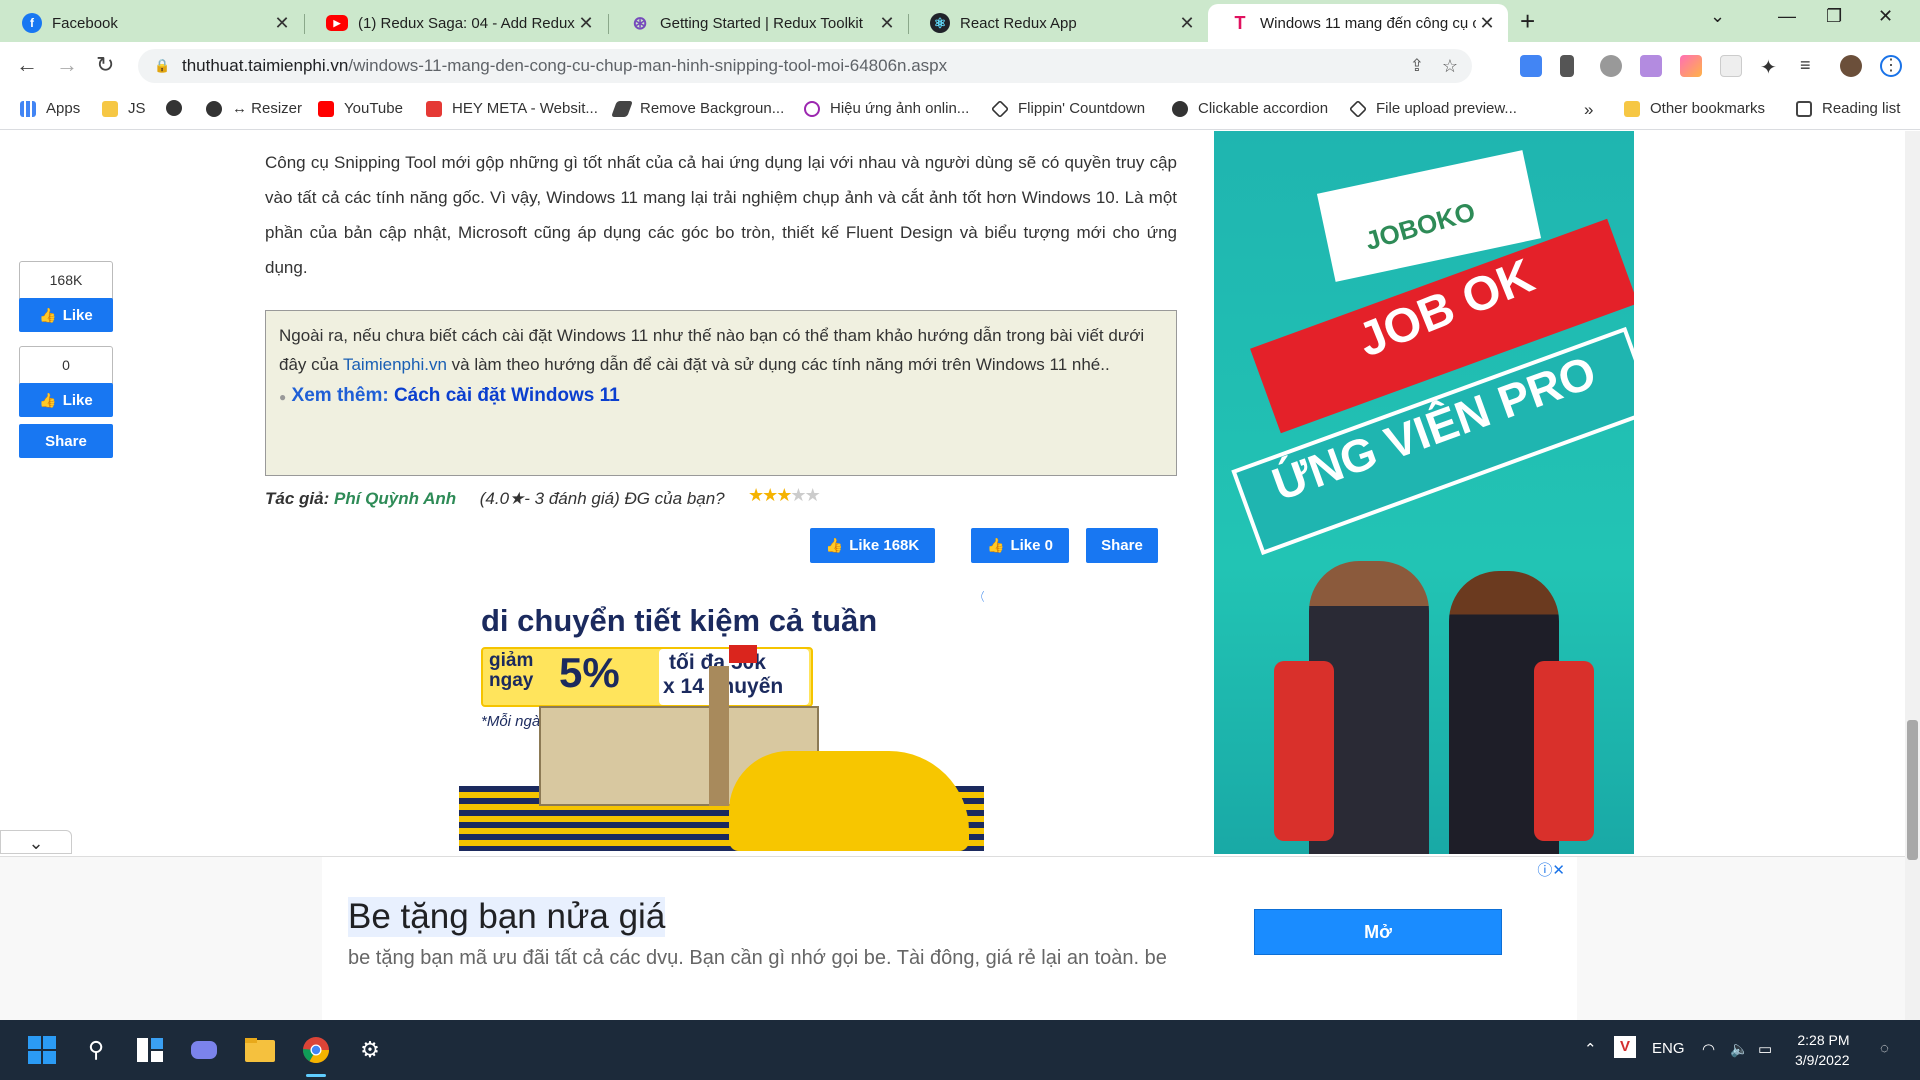  What do you see at coordinates (1822, 1050) in the screenshot?
I see `system-clock: 2:28 PM 3/9/2022` at bounding box center [1822, 1050].